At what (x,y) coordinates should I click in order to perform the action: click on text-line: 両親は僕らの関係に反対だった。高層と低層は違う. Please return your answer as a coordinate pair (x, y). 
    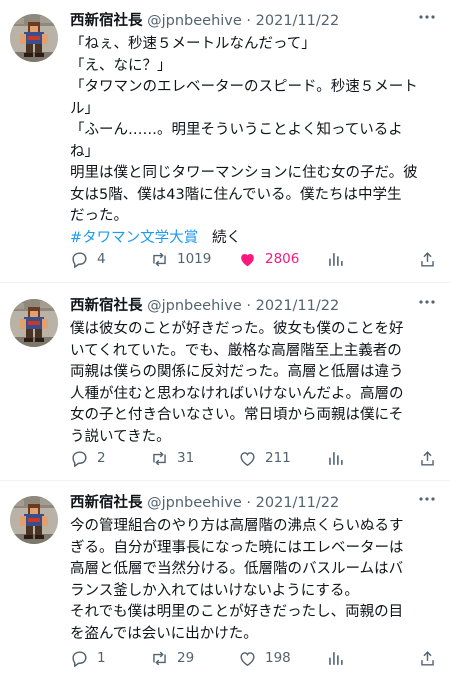
    Looking at the image, I should click on (237, 372).